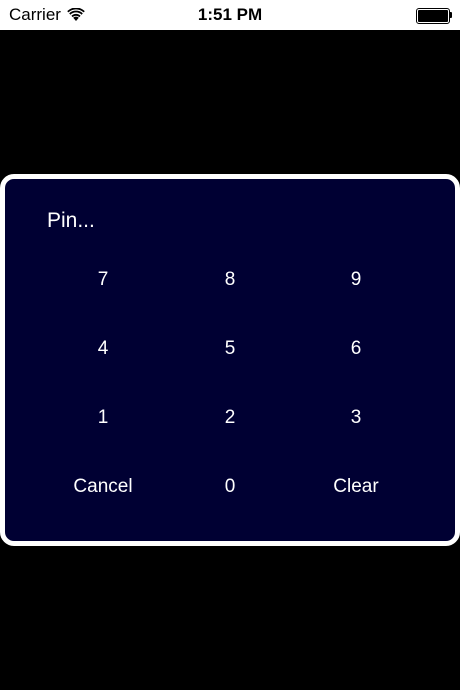 Image resolution: width=460 pixels, height=690 pixels. What do you see at coordinates (103, 349) in the screenshot?
I see `key-4: 4` at bounding box center [103, 349].